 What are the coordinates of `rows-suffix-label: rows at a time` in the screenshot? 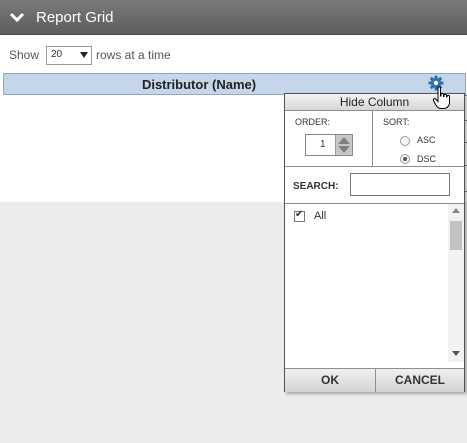 It's located at (133, 55).